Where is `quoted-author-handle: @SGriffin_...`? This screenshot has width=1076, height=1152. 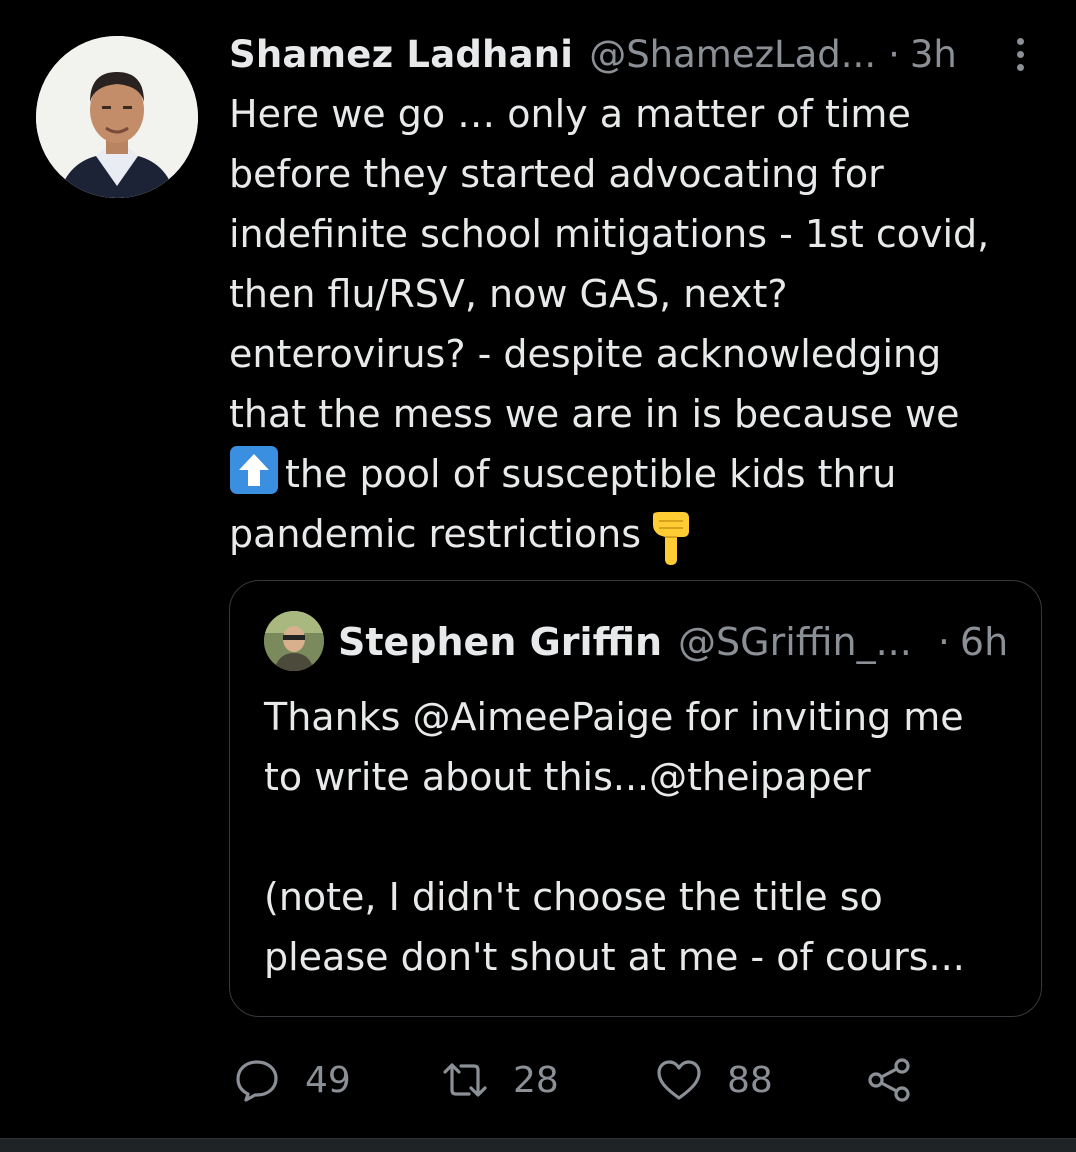
quoted-author-handle: @SGriffin_... is located at coordinates (795, 642).